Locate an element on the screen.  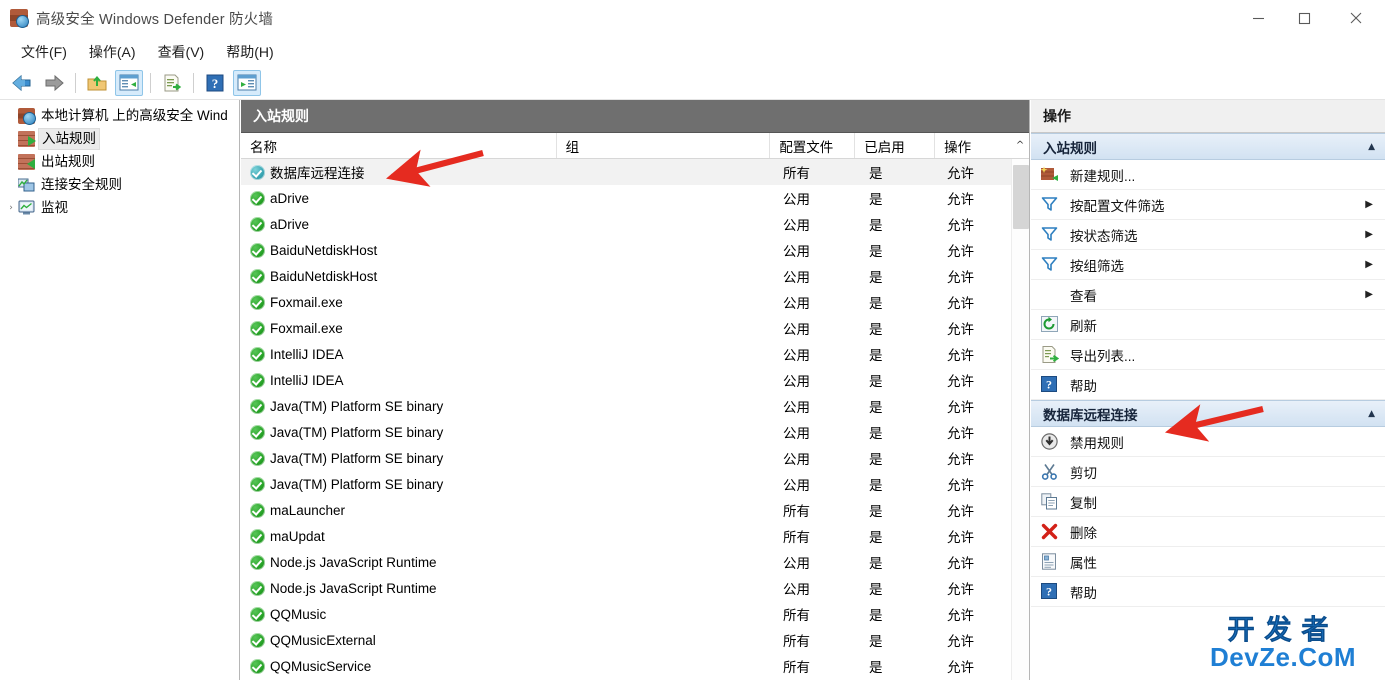
table-row: maLauncher 所有 是 允许 is located at coordinates (626, 510).